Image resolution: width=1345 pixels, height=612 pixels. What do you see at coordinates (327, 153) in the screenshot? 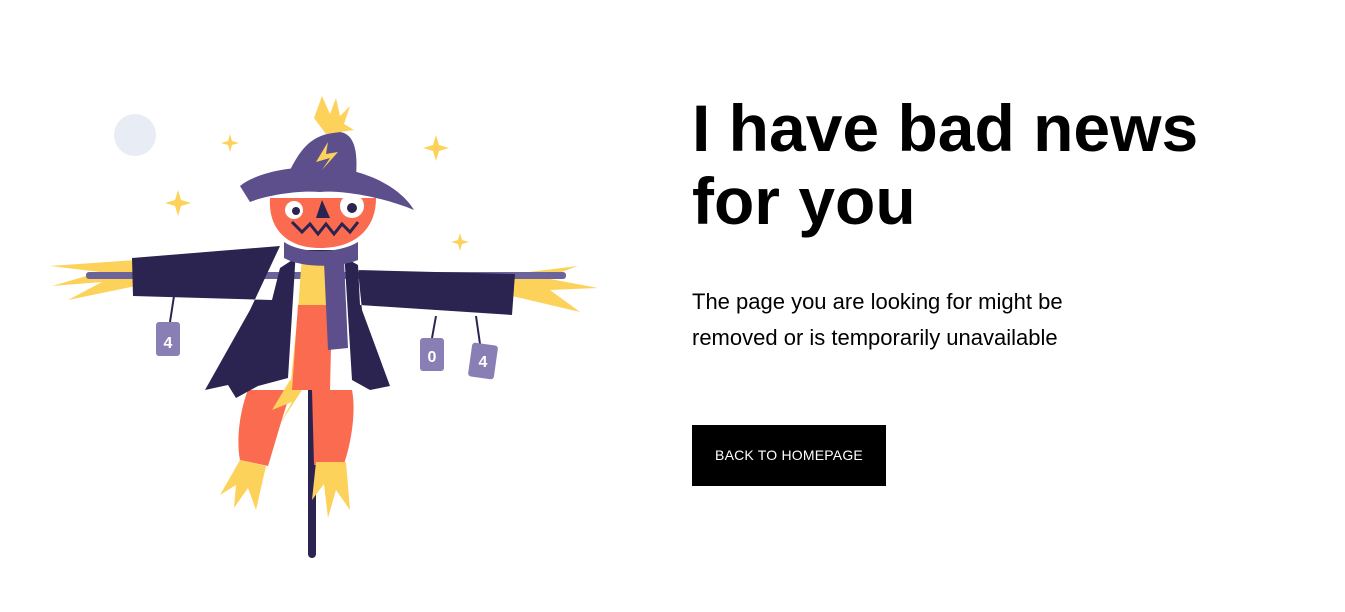
I see `hat-shape` at bounding box center [327, 153].